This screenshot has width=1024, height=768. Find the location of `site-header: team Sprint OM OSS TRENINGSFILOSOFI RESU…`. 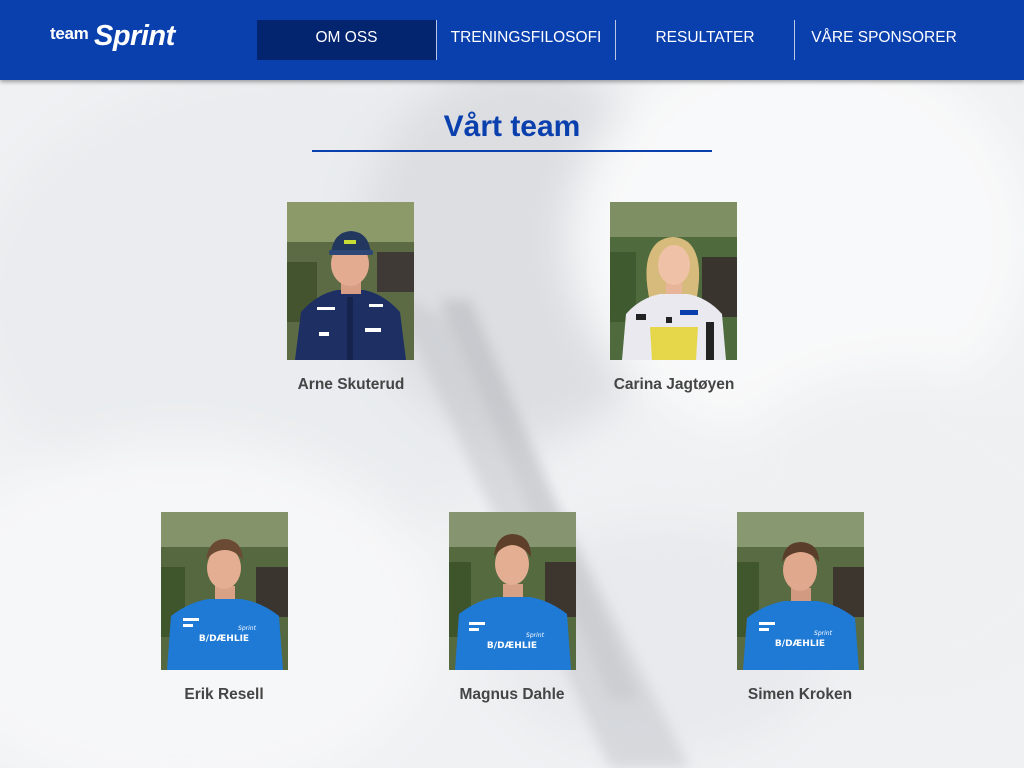

site-header: team Sprint OM OSS TRENINGSFILOSOFI RESU… is located at coordinates (512, 40).